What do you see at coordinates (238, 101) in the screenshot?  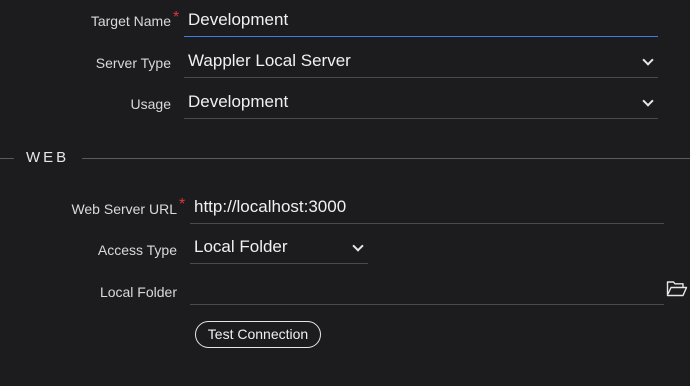 I see `usage-value: Development` at bounding box center [238, 101].